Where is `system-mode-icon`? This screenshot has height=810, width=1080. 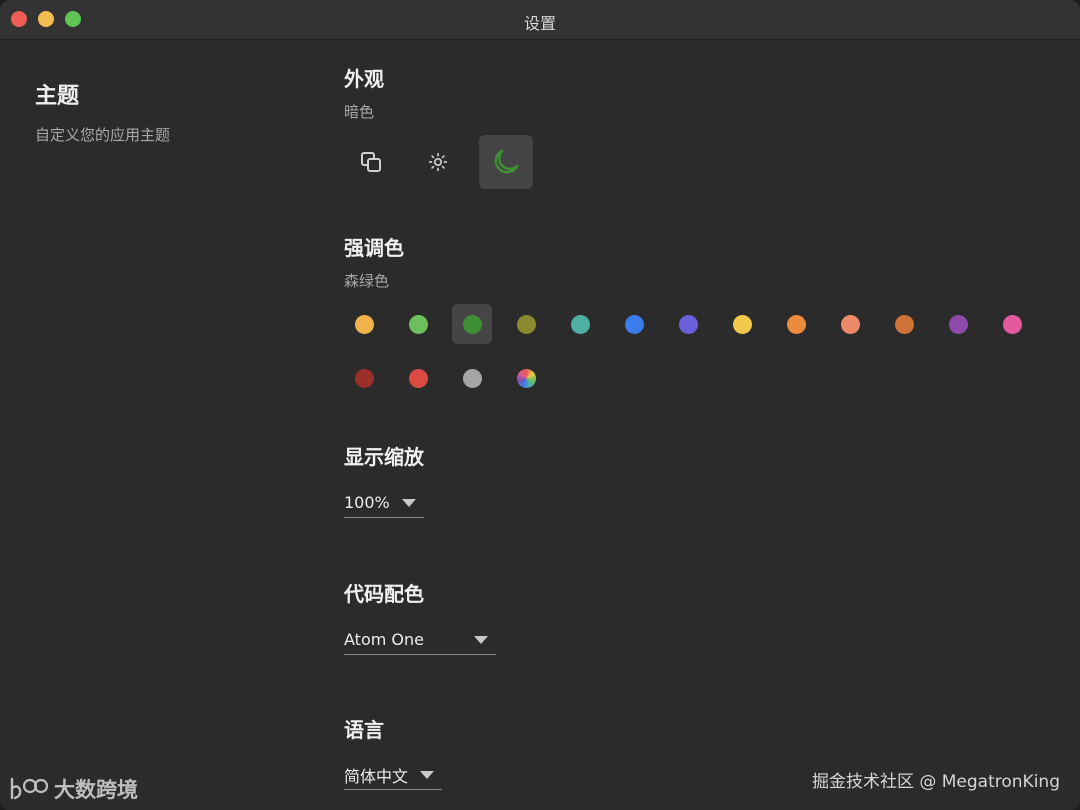 system-mode-icon is located at coordinates (371, 162).